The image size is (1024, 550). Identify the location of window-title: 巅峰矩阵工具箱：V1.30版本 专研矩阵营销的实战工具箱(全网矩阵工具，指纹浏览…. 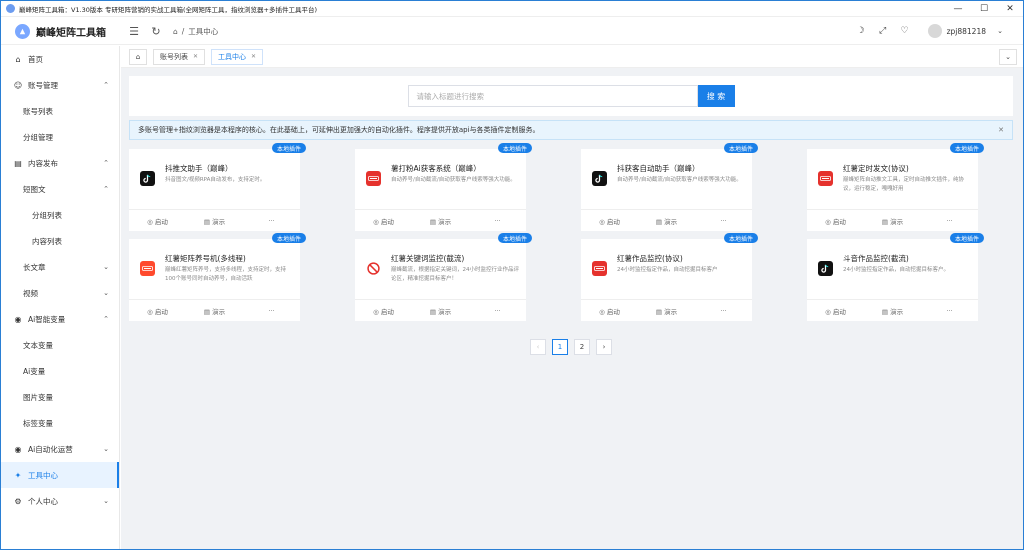
(168, 9).